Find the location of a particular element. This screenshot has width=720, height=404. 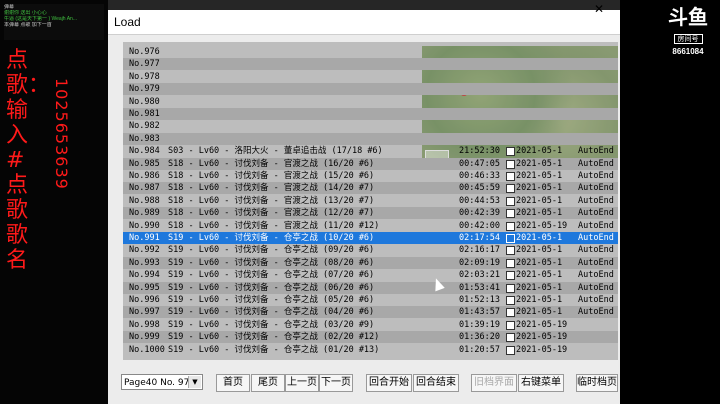

slot-number: No.989 is located at coordinates (144, 213).